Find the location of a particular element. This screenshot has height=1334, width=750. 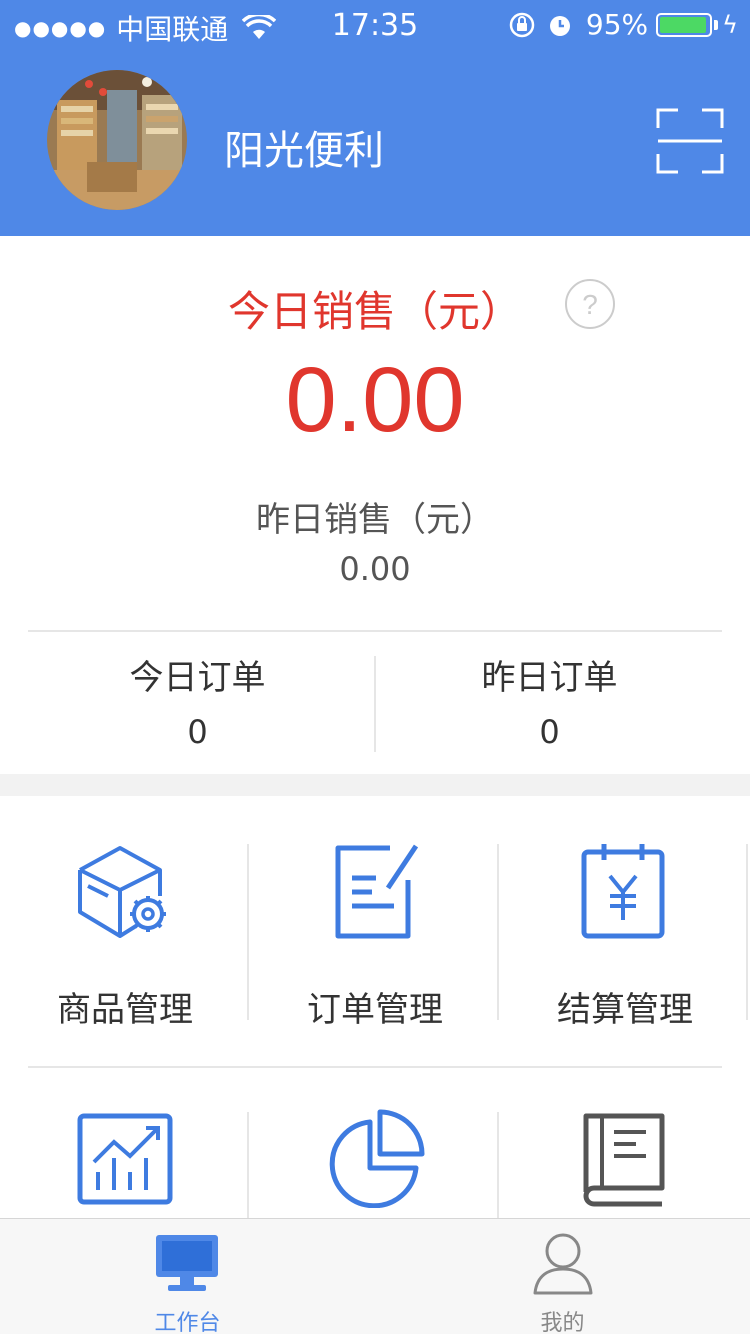

battery-percent: 95% is located at coordinates (617, 24).